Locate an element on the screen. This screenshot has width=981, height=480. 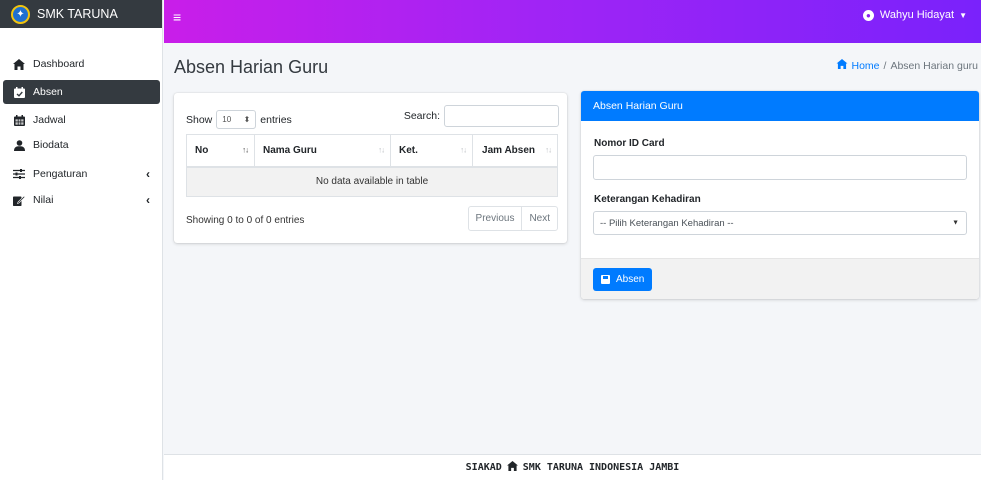
user-icon is located at coordinates (19, 145).